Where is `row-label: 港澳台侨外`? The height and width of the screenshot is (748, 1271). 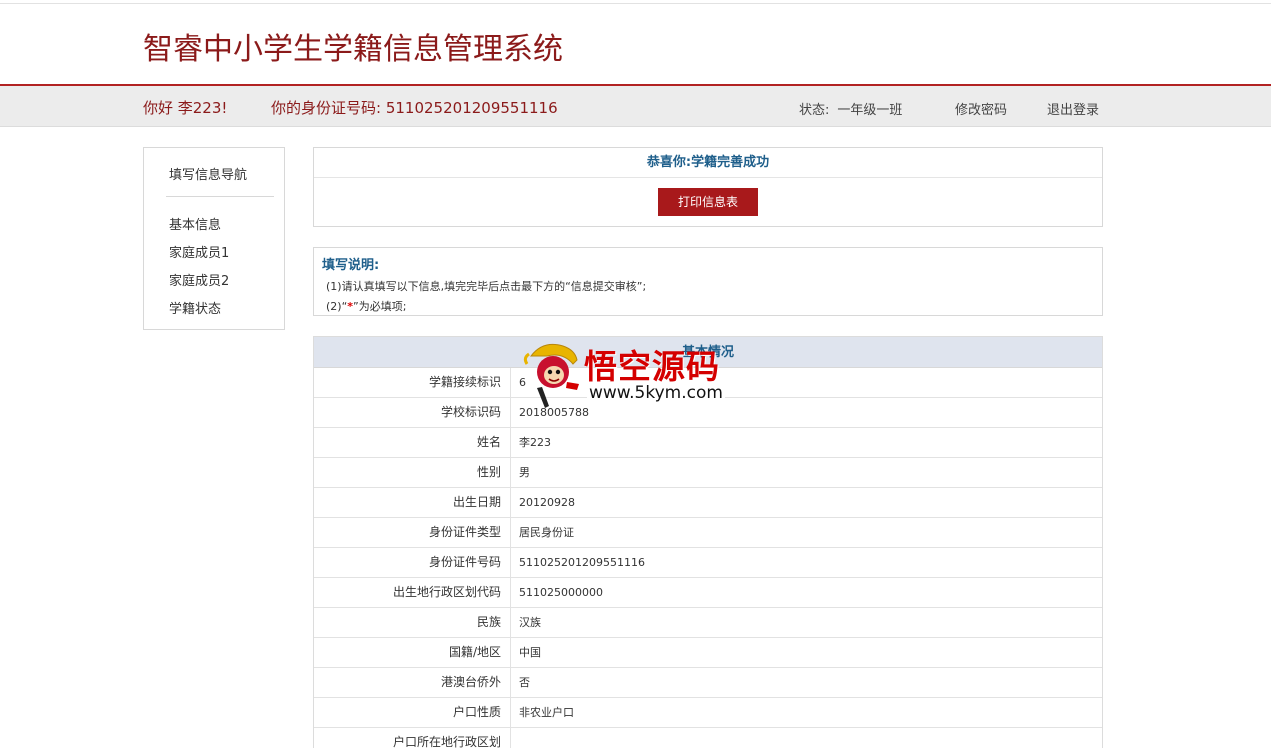
row-label: 港澳台侨外 is located at coordinates (412, 682).